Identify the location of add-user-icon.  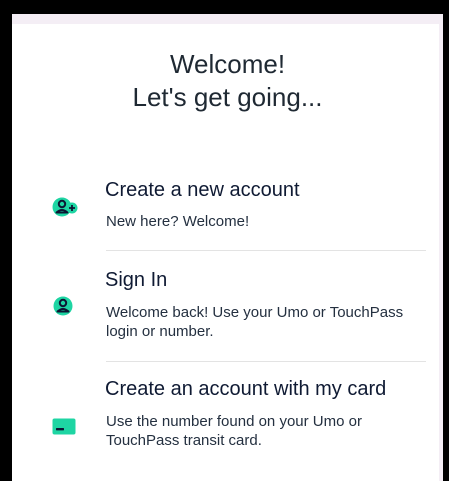
(65, 207).